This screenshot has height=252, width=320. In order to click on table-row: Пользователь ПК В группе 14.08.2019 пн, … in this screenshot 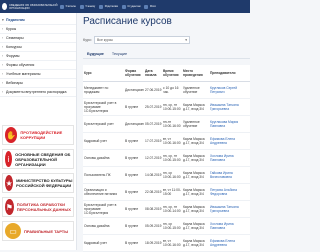, I will do `click(166, 175)`.